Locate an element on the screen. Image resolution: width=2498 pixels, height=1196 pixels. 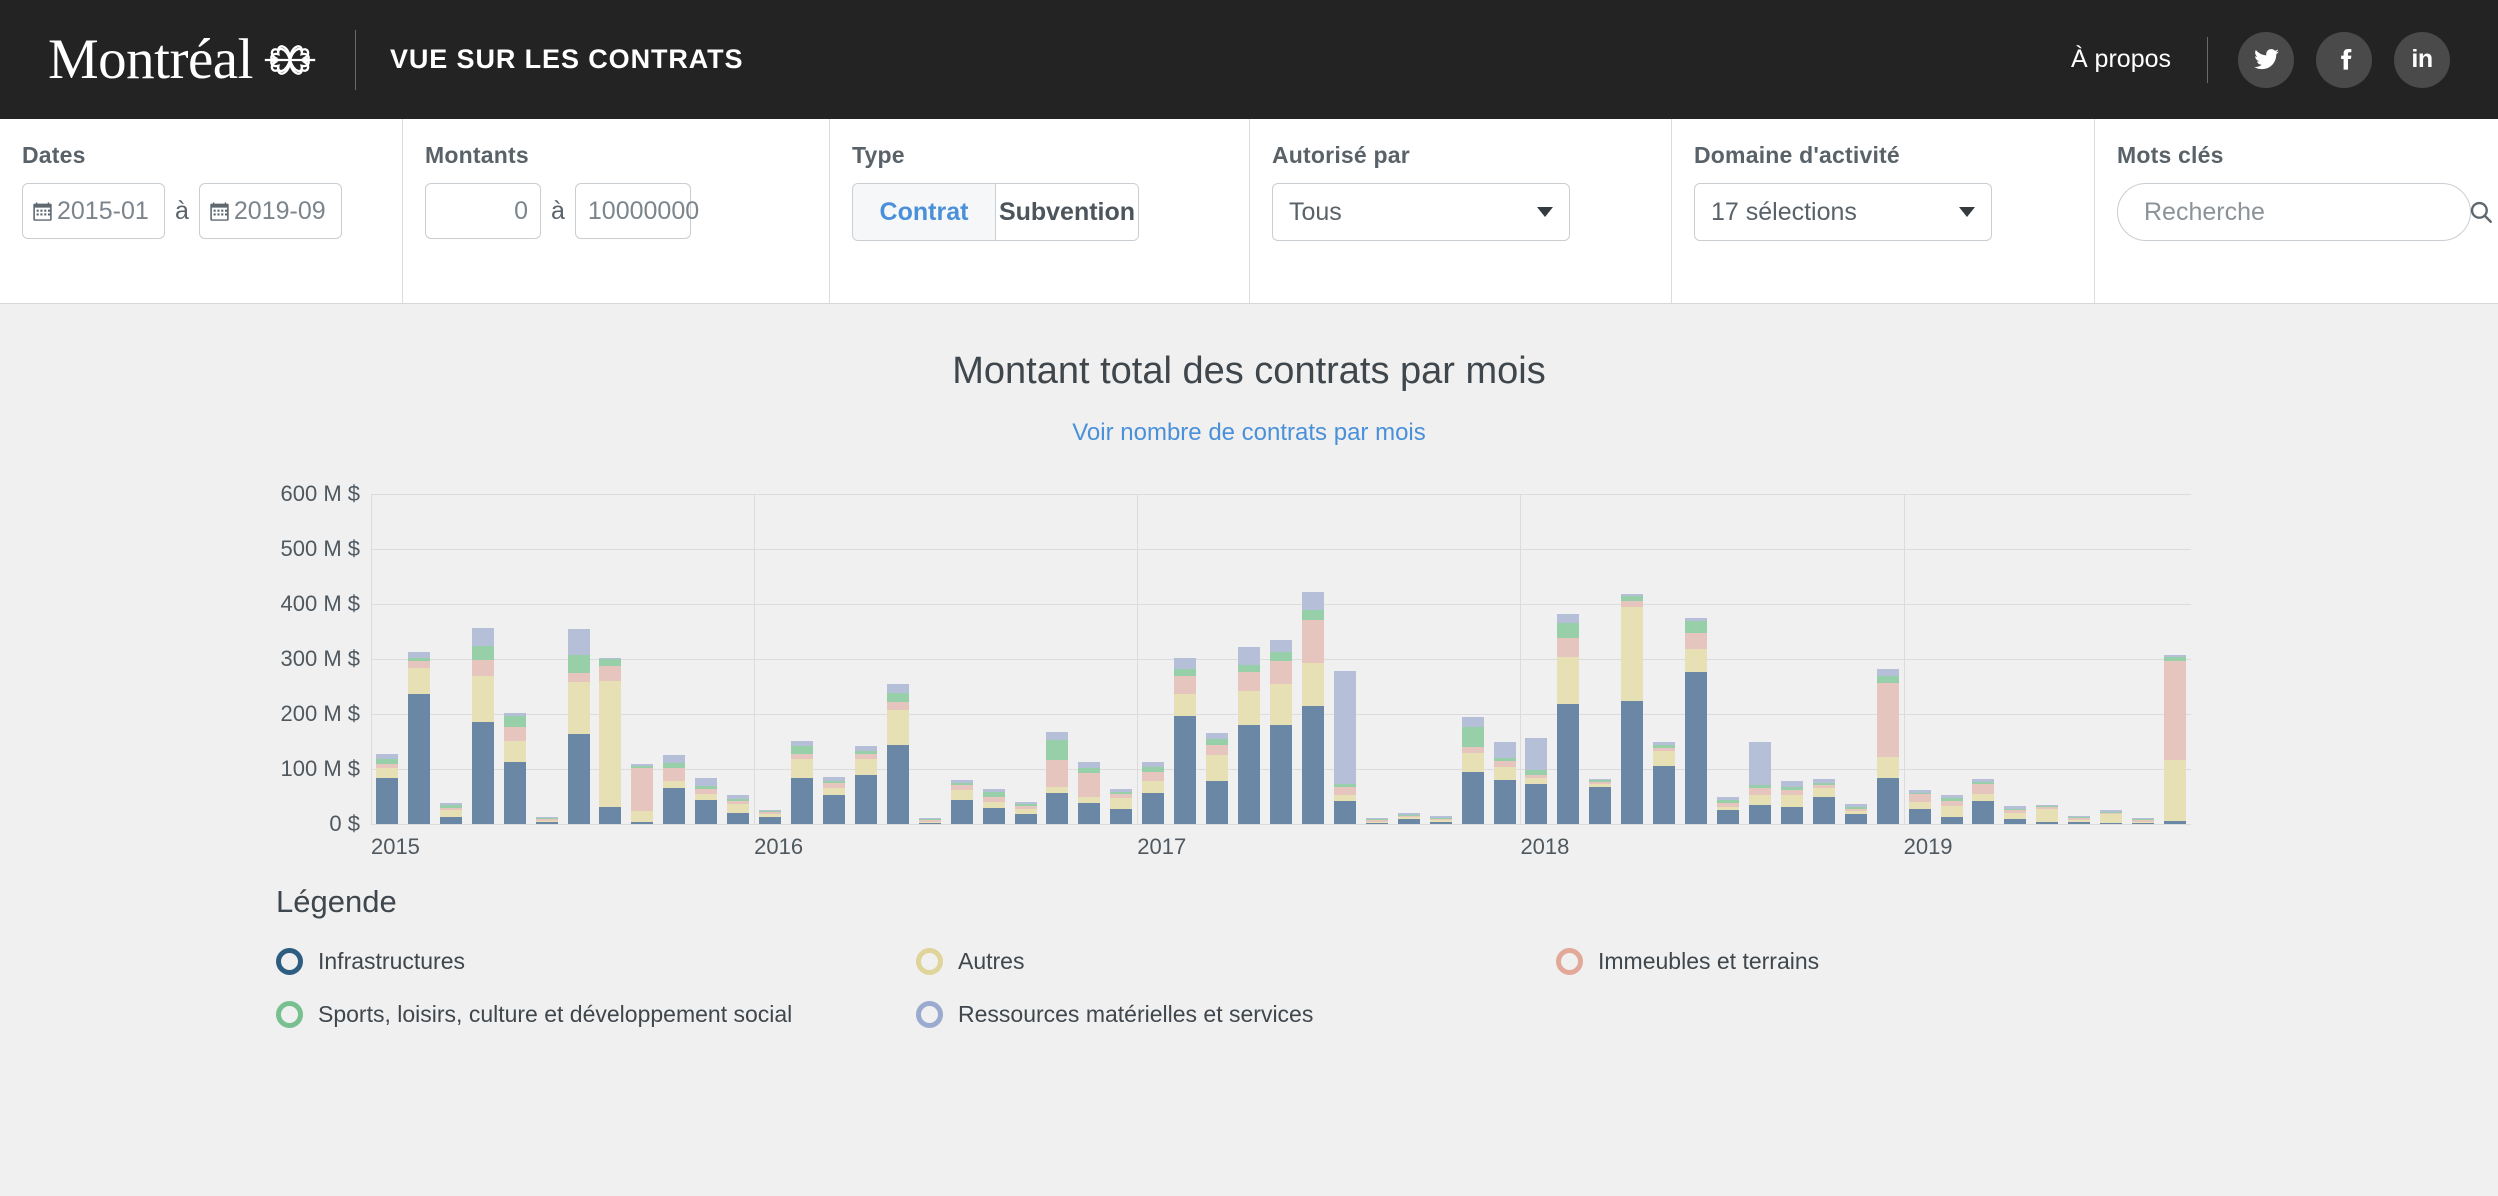
type-option-contrat: Contrat is located at coordinates (924, 212).